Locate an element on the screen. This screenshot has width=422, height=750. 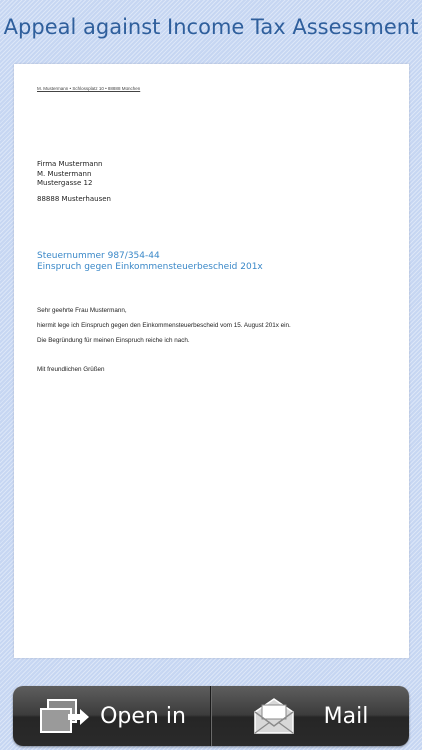
open-in-icon is located at coordinates (65, 716).